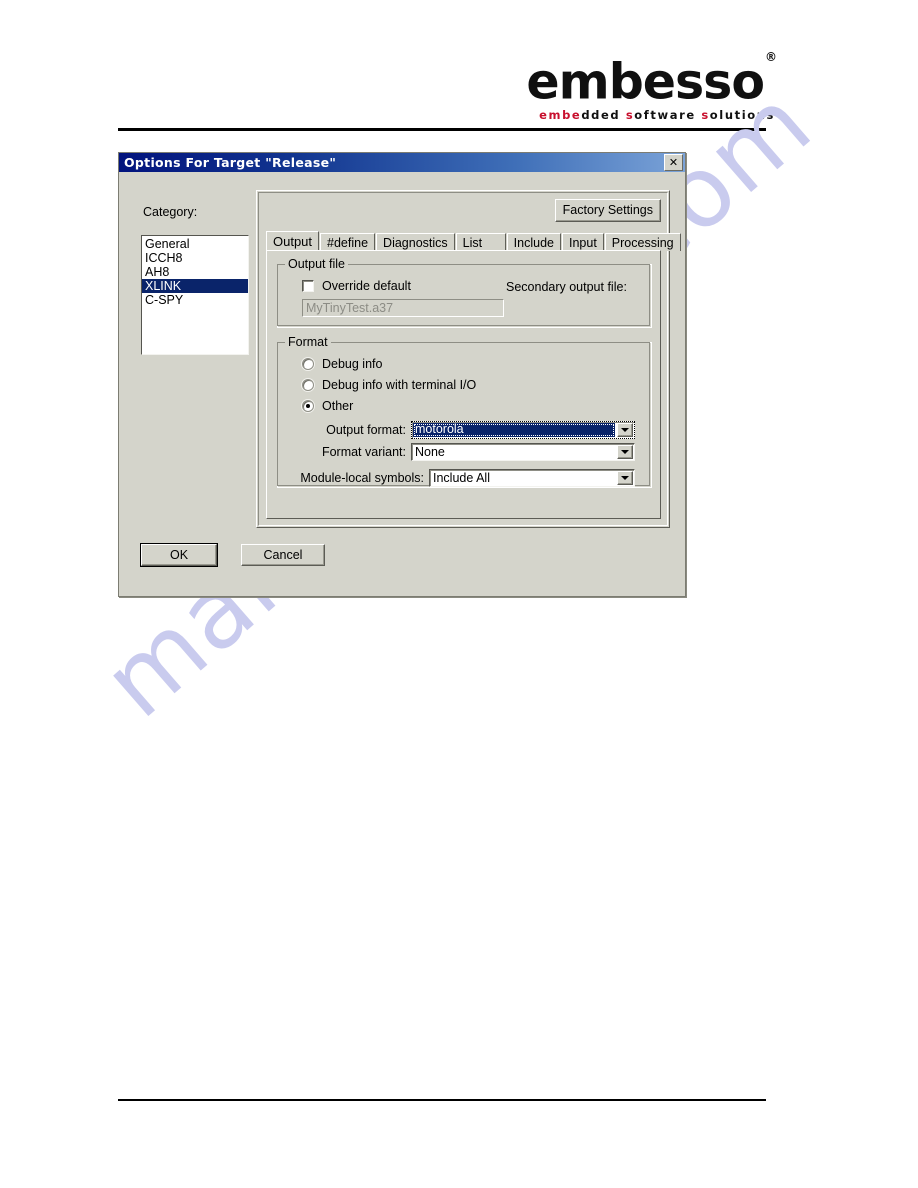  I want to click on output-format-label: Output format:, so click(366, 430).